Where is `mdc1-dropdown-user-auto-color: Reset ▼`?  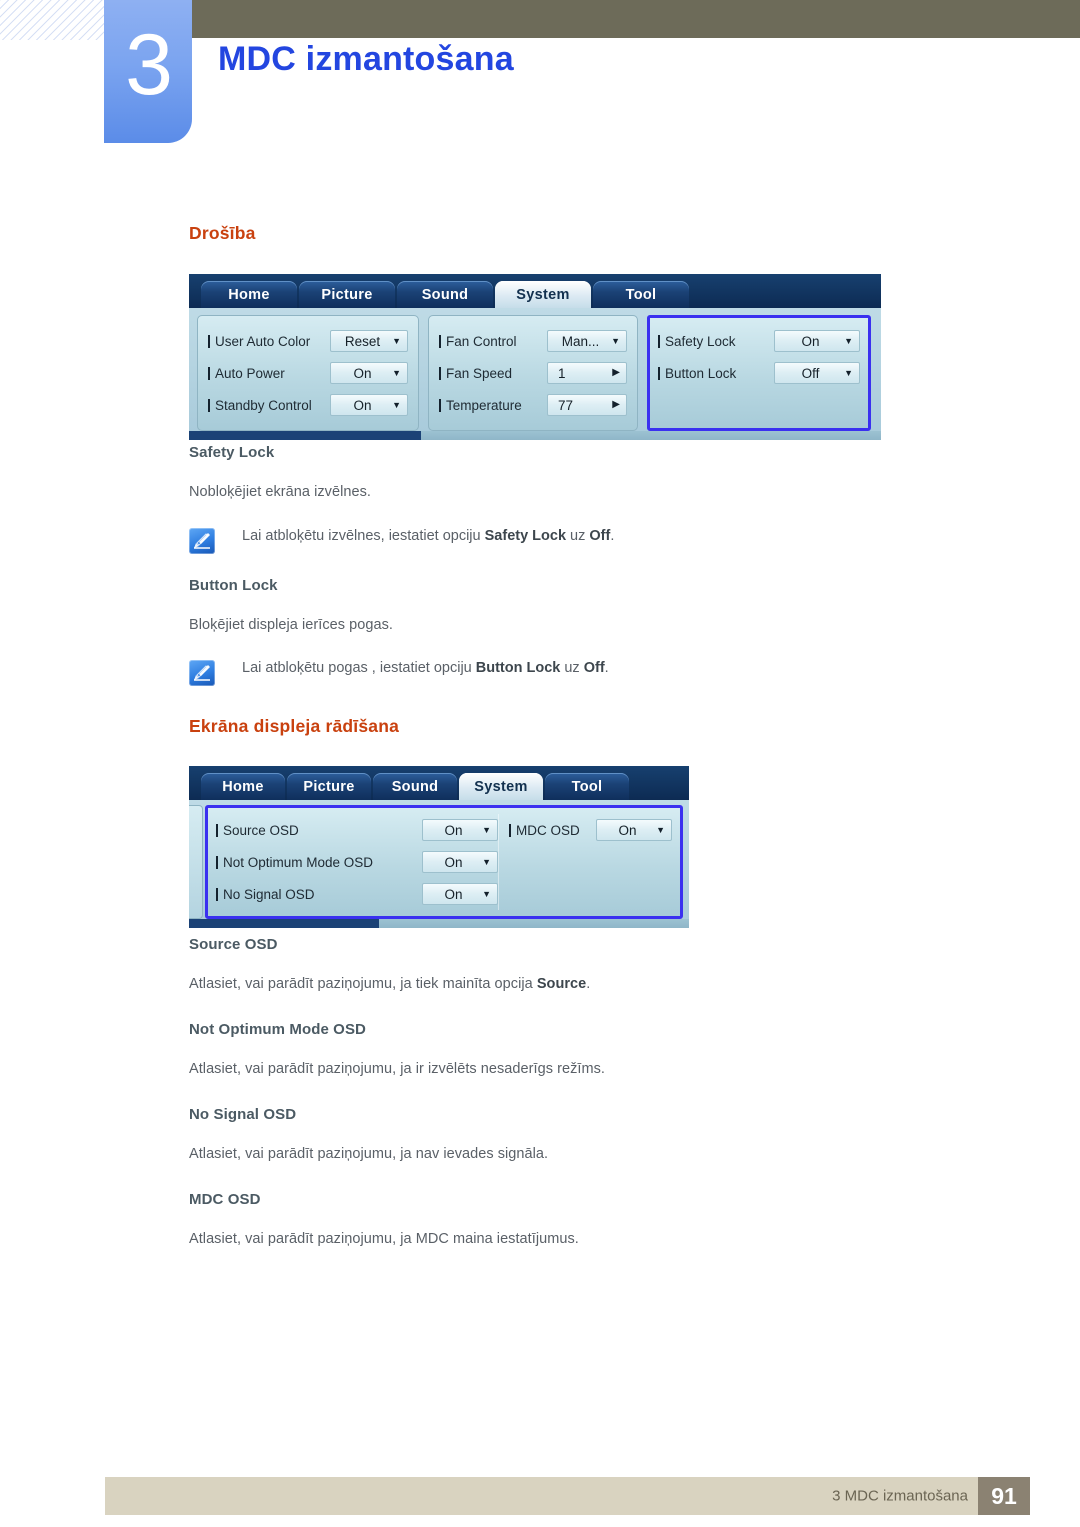
mdc1-dropdown-user-auto-color: Reset ▼ is located at coordinates (369, 341).